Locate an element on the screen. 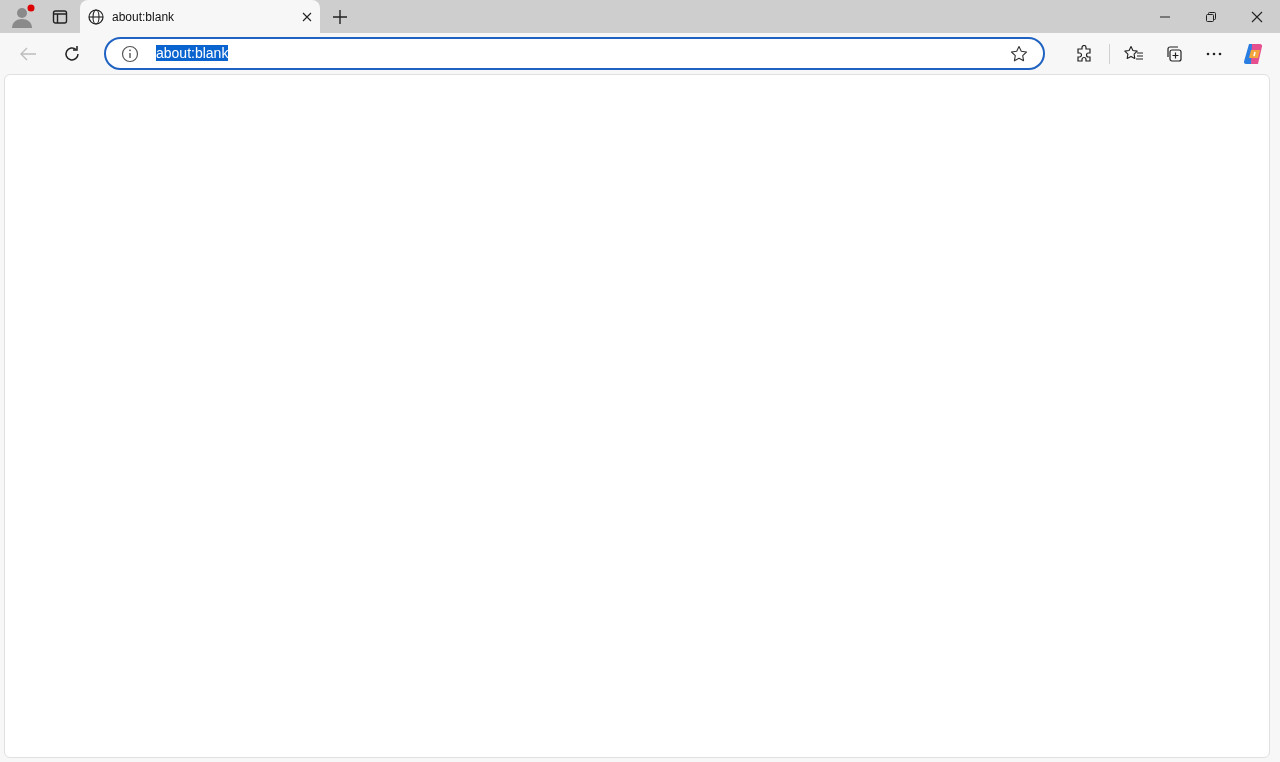 This screenshot has height=762, width=1280. address-bar: about:blank is located at coordinates (574, 53).